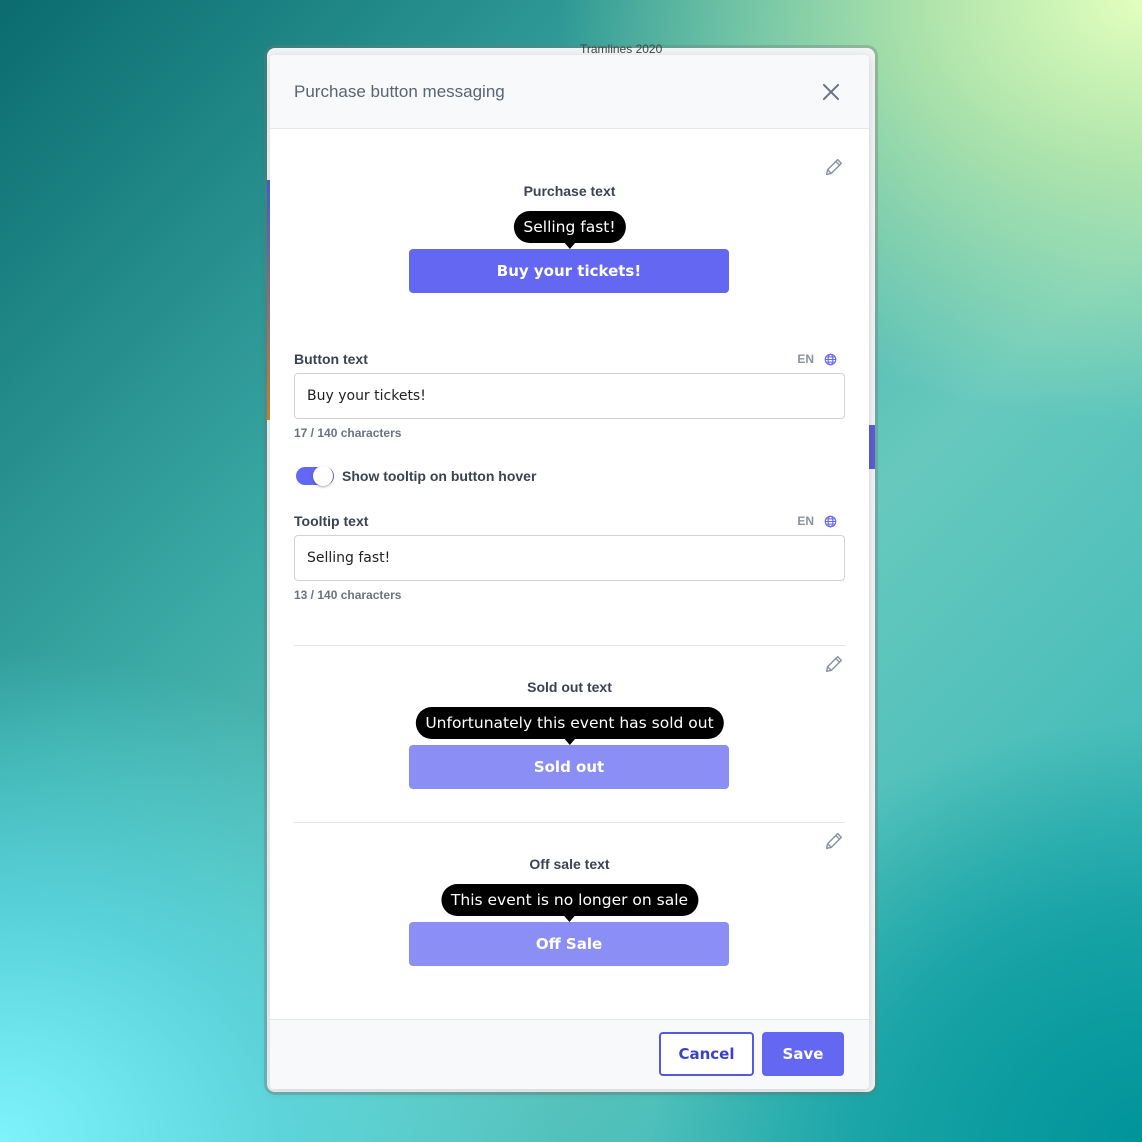 Image resolution: width=1142 pixels, height=1142 pixels. Describe the element at coordinates (569, 900) in the screenshot. I see `off-sale-tooltip-preview: This event is no longer on sale` at that location.